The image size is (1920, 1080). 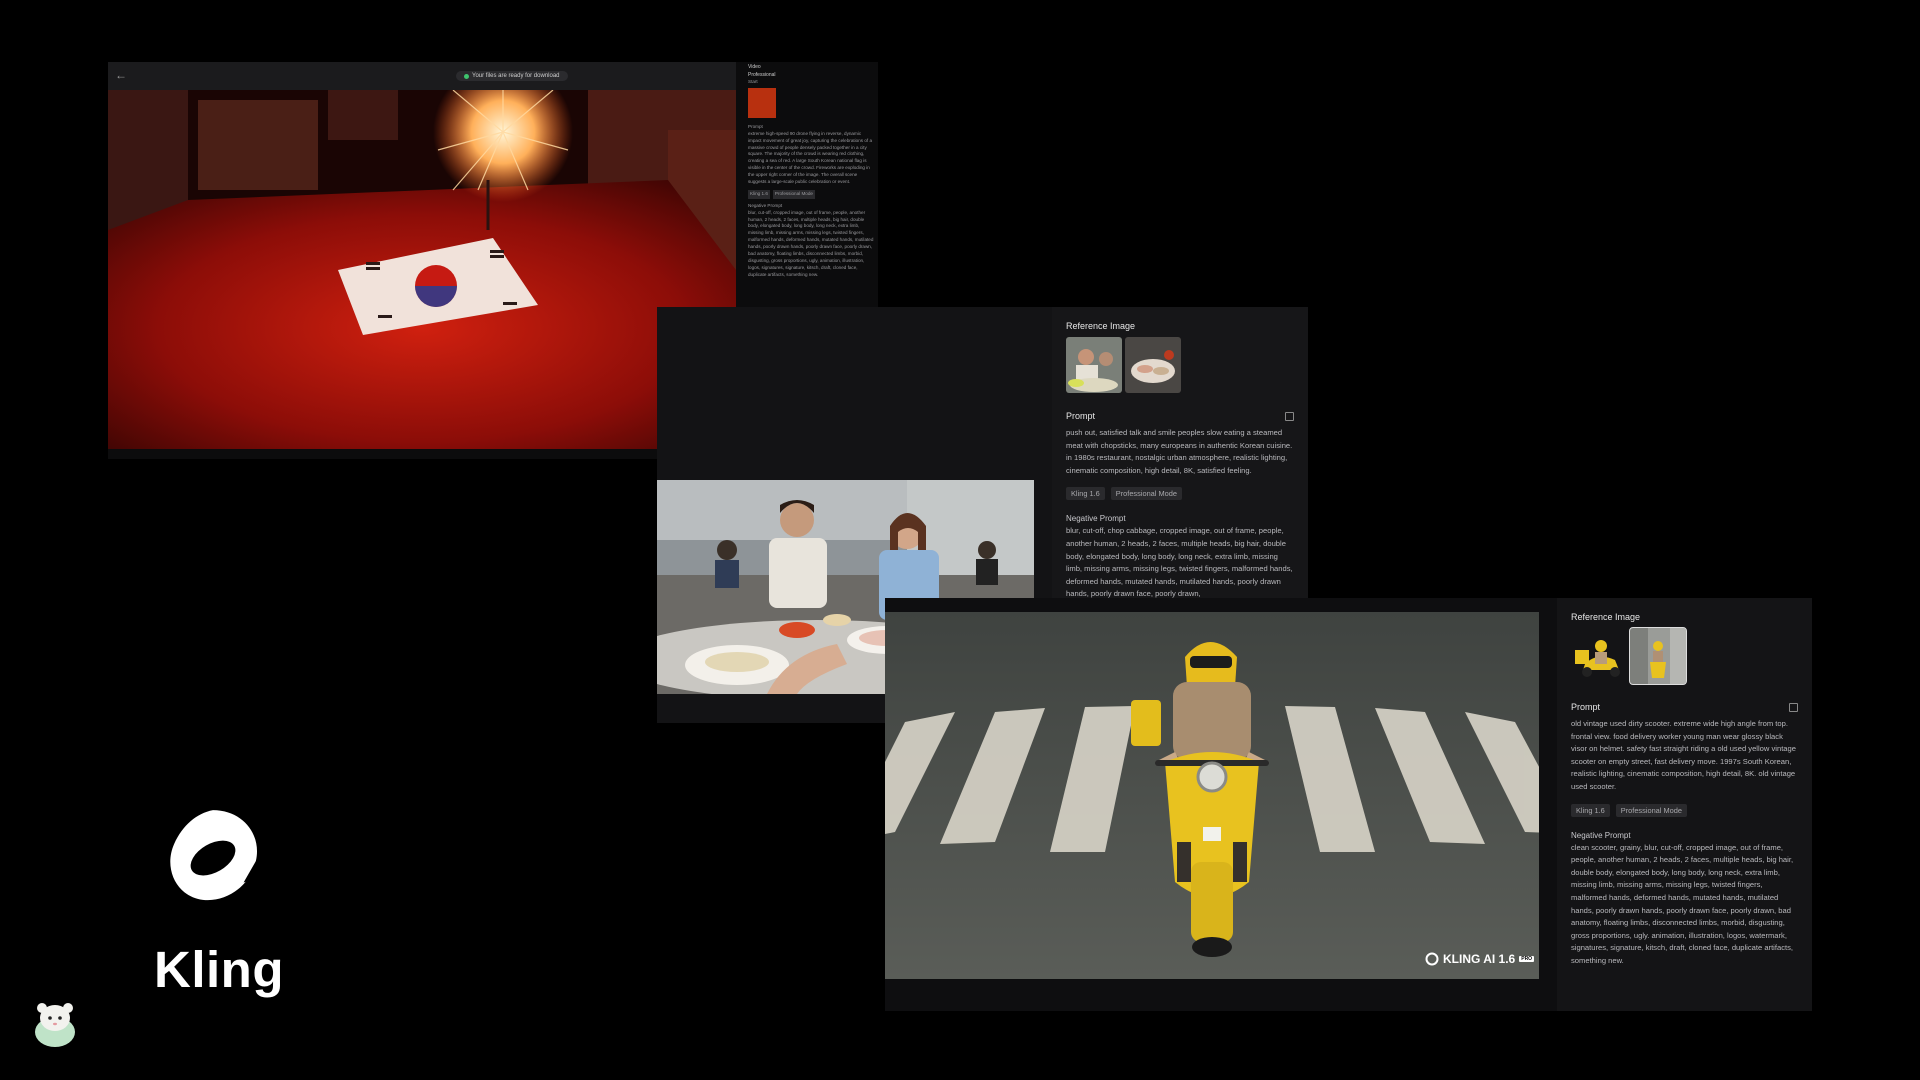 What do you see at coordinates (1212, 795) in the screenshot?
I see `scooter-scene-image` at bounding box center [1212, 795].